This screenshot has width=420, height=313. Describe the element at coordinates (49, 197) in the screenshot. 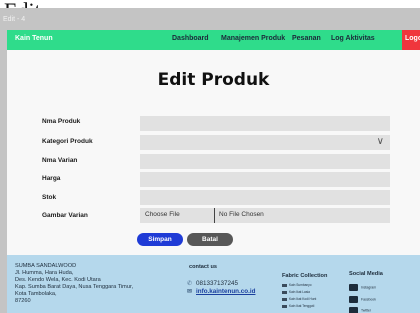

I see `stock-label: Stok` at that location.